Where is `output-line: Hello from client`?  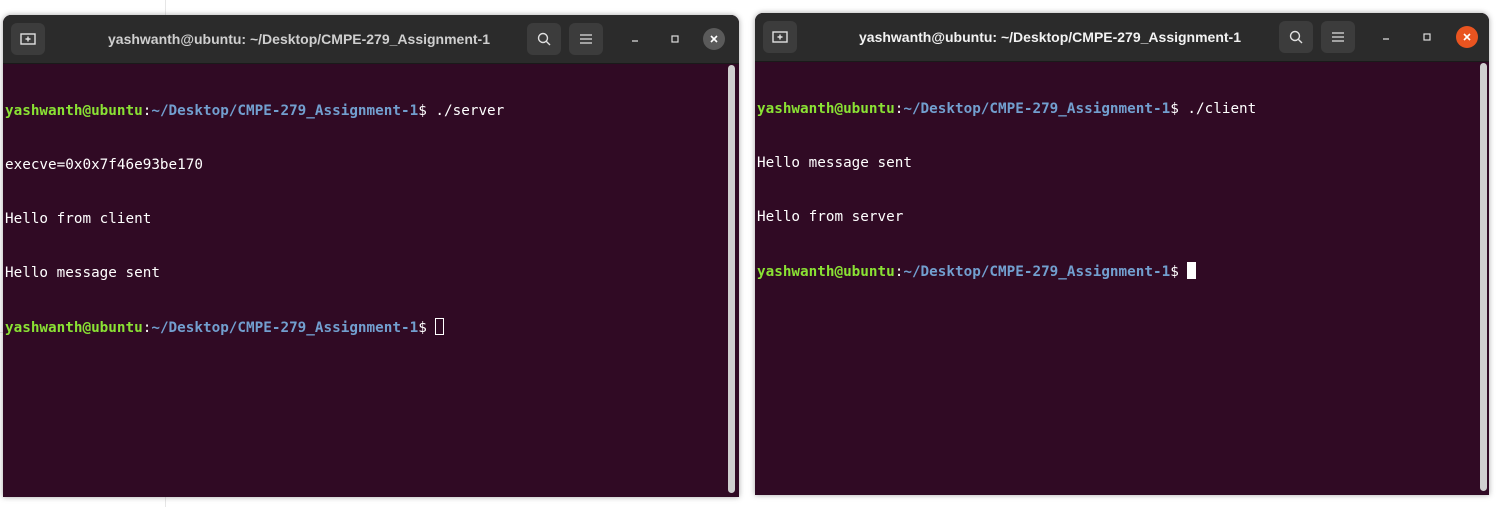
output-line: Hello from client is located at coordinates (78, 219).